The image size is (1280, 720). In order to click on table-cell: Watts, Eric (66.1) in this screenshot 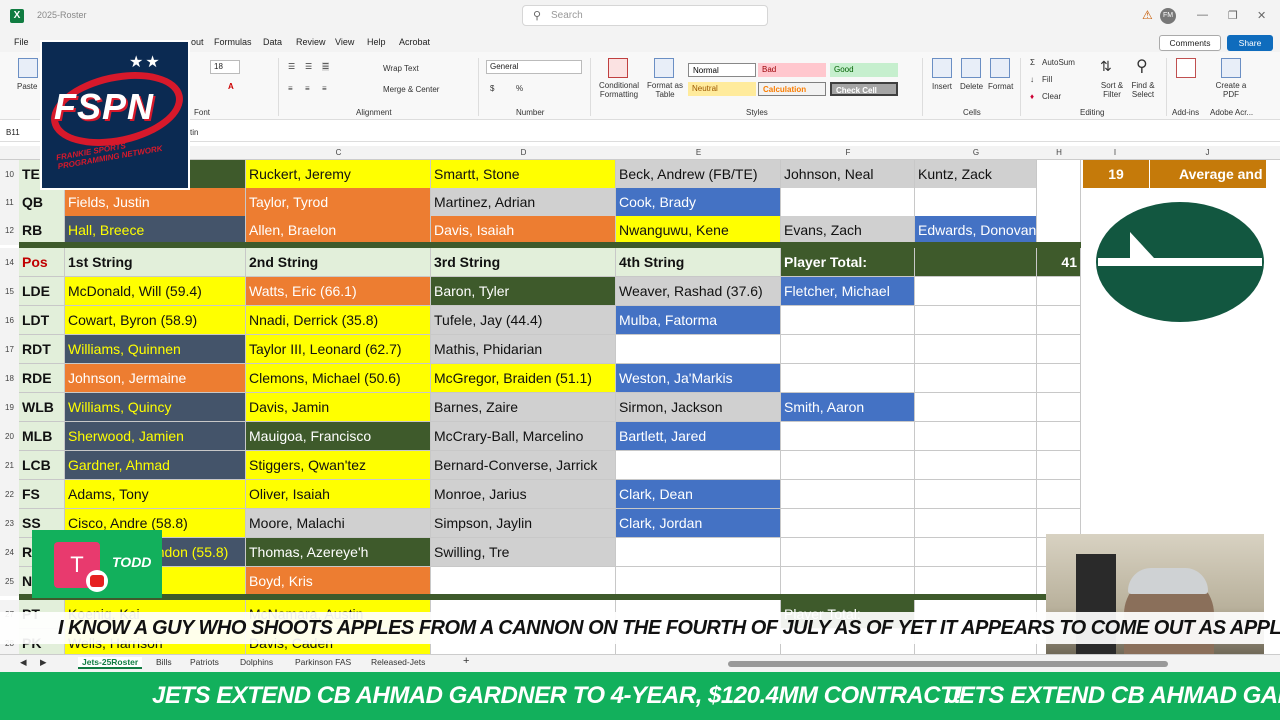, I will do `click(338, 291)`.